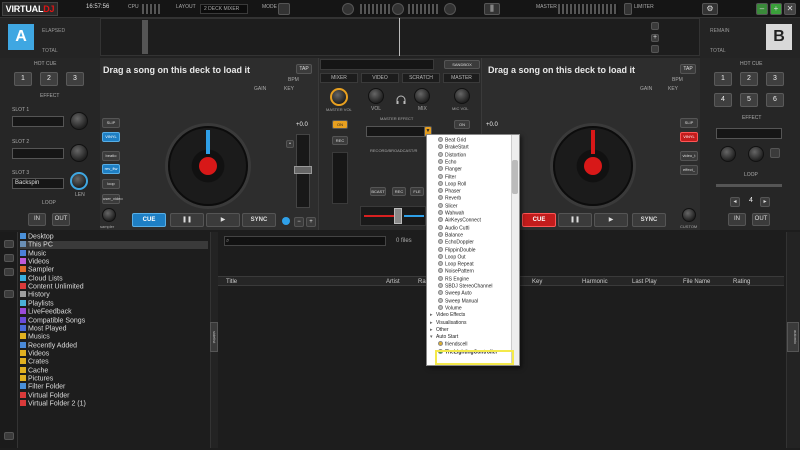 The height and width of the screenshot is (450, 800). What do you see at coordinates (765, 202) in the screenshot?
I see `loop-double-button: ▸` at bounding box center [765, 202].